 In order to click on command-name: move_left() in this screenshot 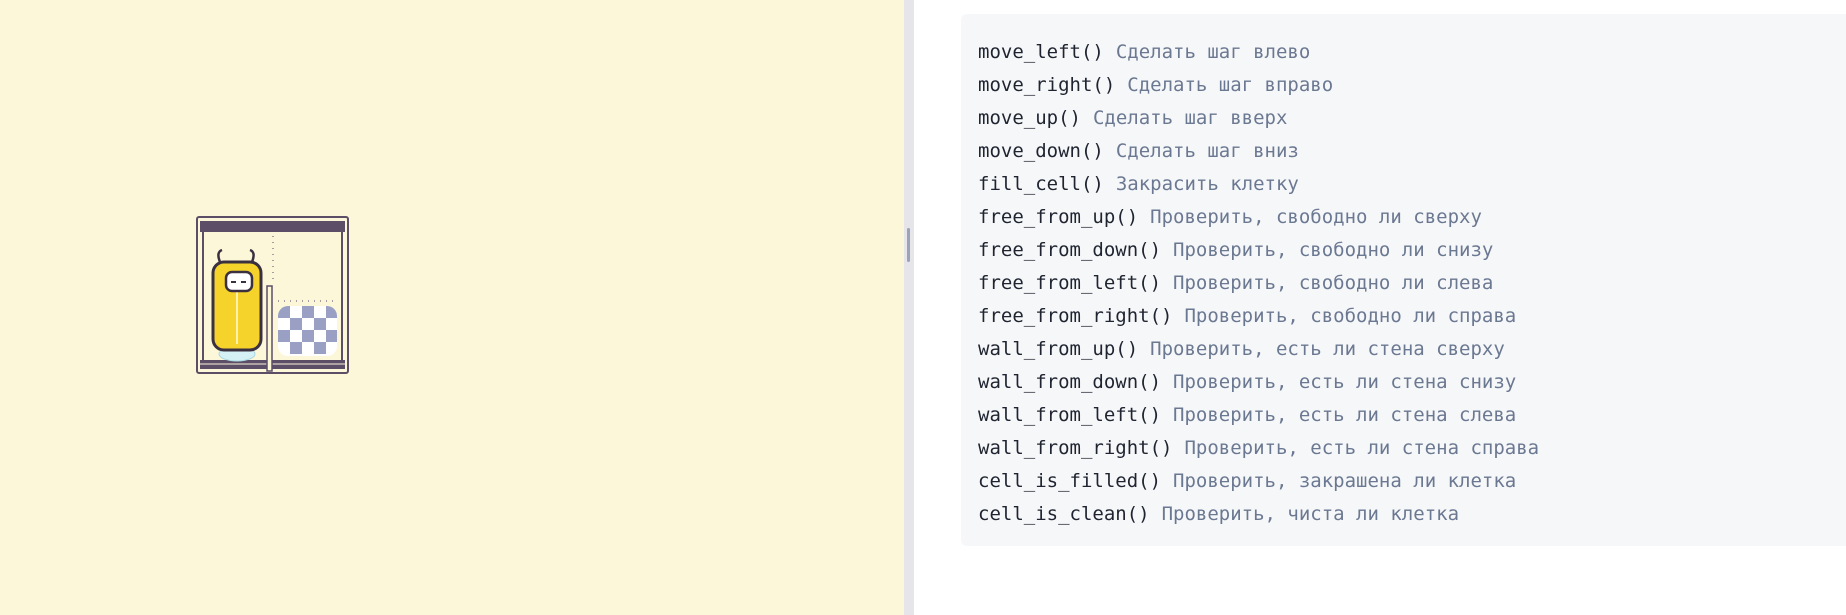, I will do `click(1041, 52)`.